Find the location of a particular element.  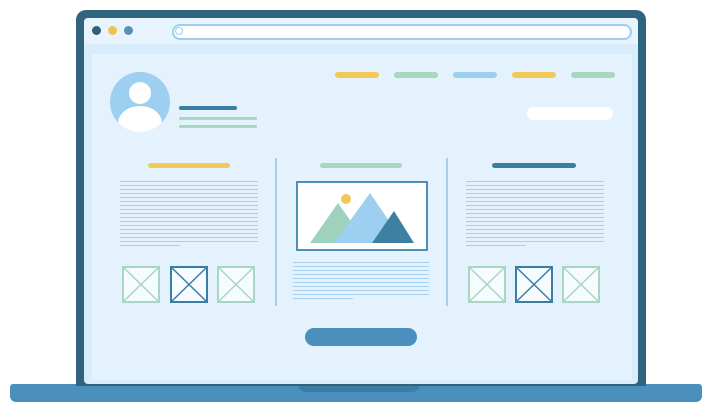

window-close-dot is located at coordinates (96, 30).